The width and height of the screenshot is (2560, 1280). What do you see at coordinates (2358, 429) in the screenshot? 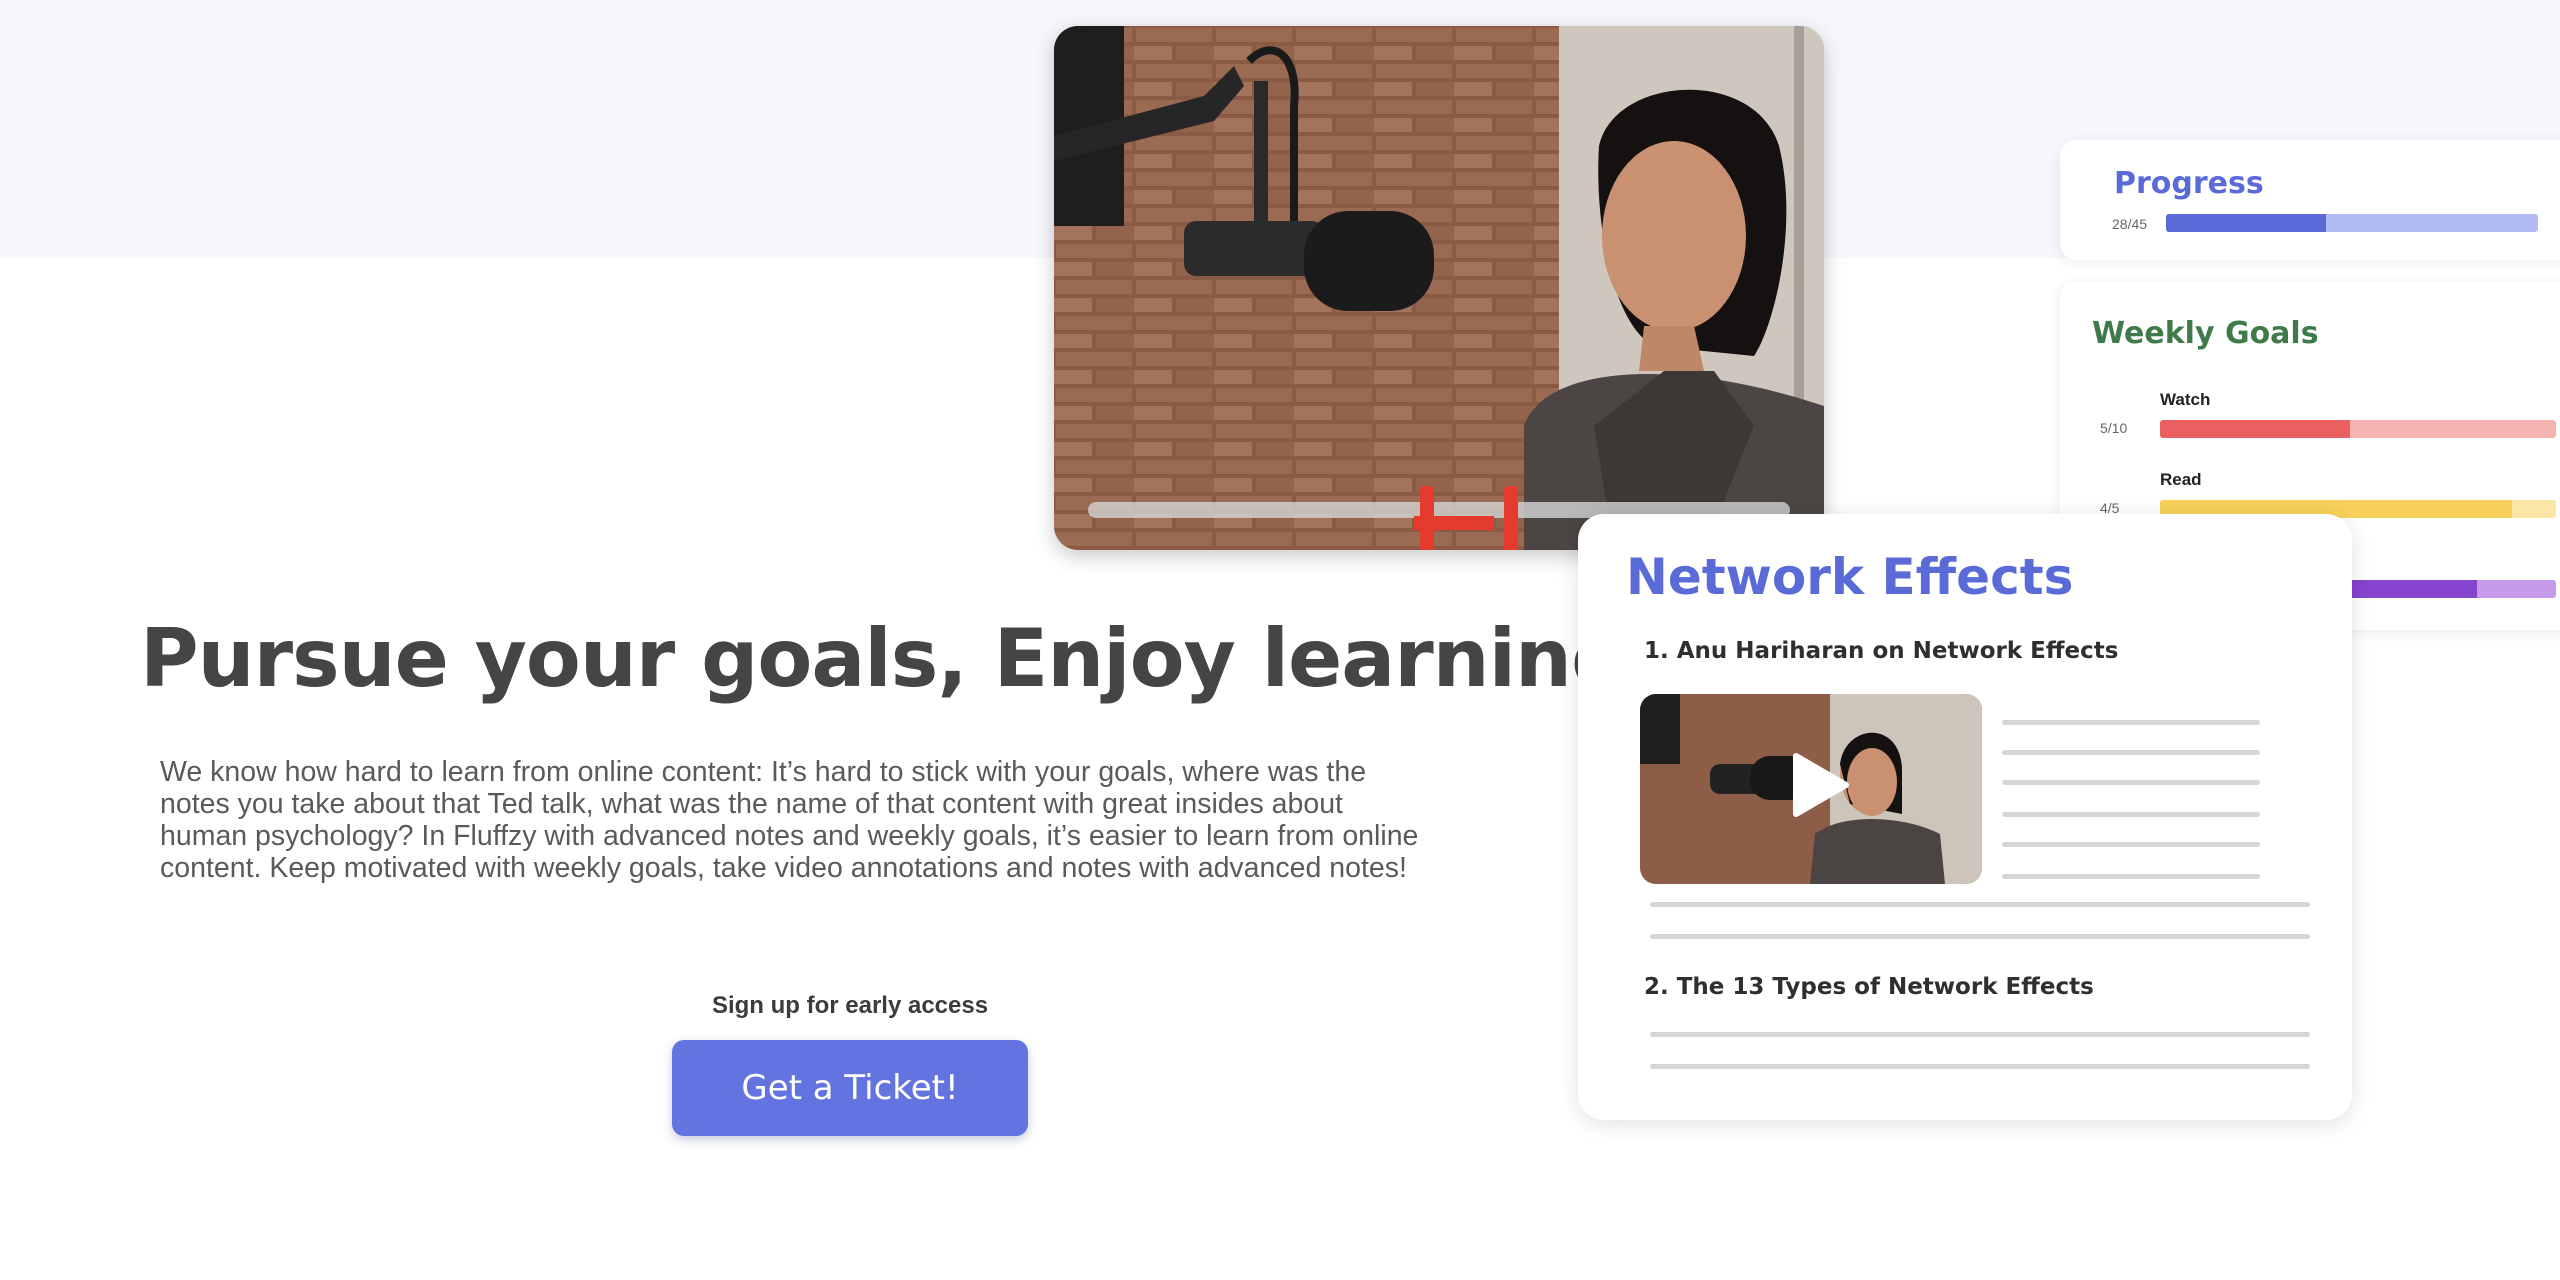
I see `goal-bar-watch` at bounding box center [2358, 429].